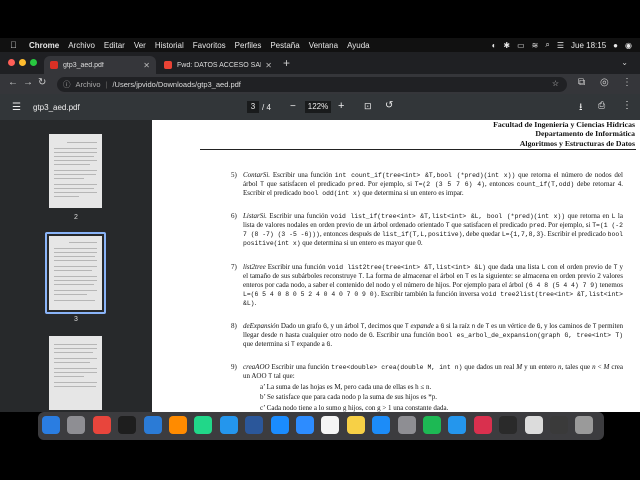 The image size is (640, 480). I want to click on zoom-input: 122%, so click(318, 107).